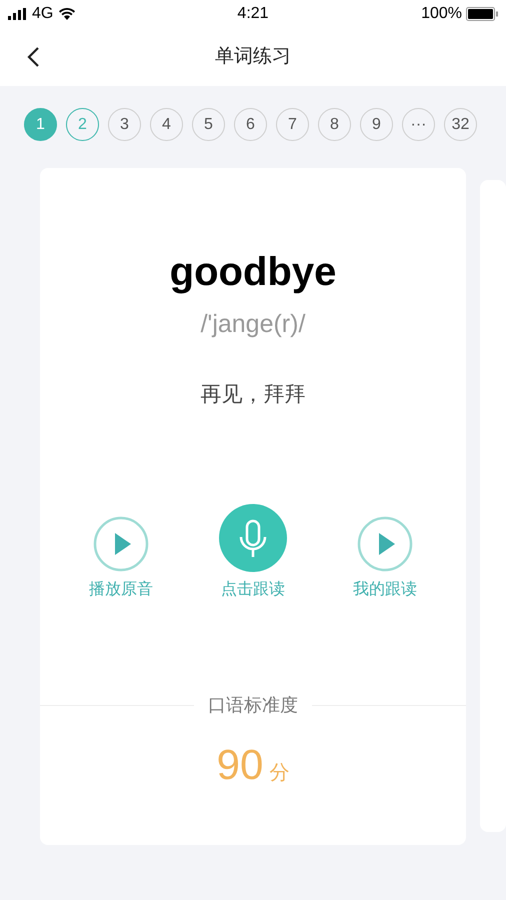  What do you see at coordinates (250, 124) in the screenshot?
I see `page-number: 6` at bounding box center [250, 124].